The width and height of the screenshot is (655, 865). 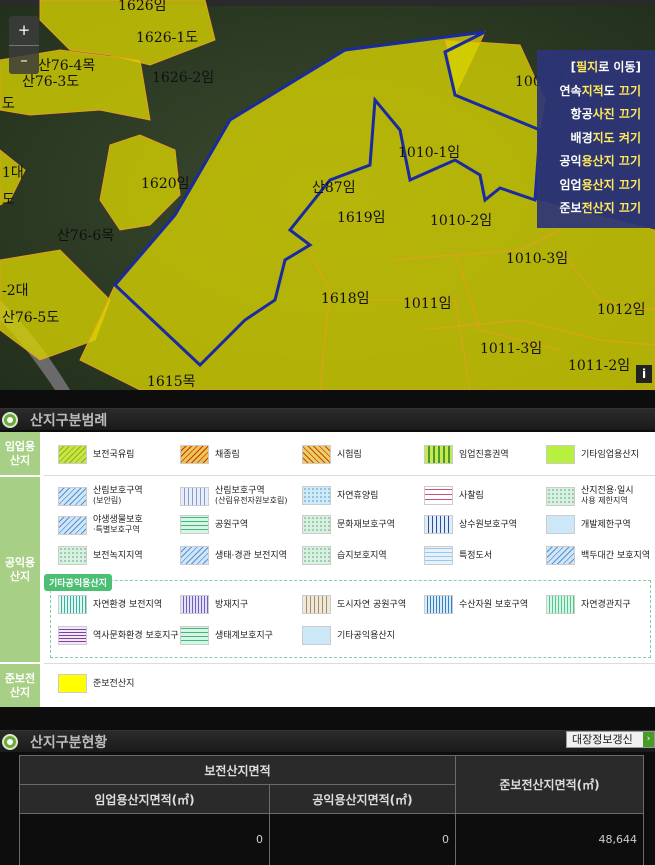 What do you see at coordinates (232, 604) in the screenshot?
I see `legend-label: 방재지구` at bounding box center [232, 604].